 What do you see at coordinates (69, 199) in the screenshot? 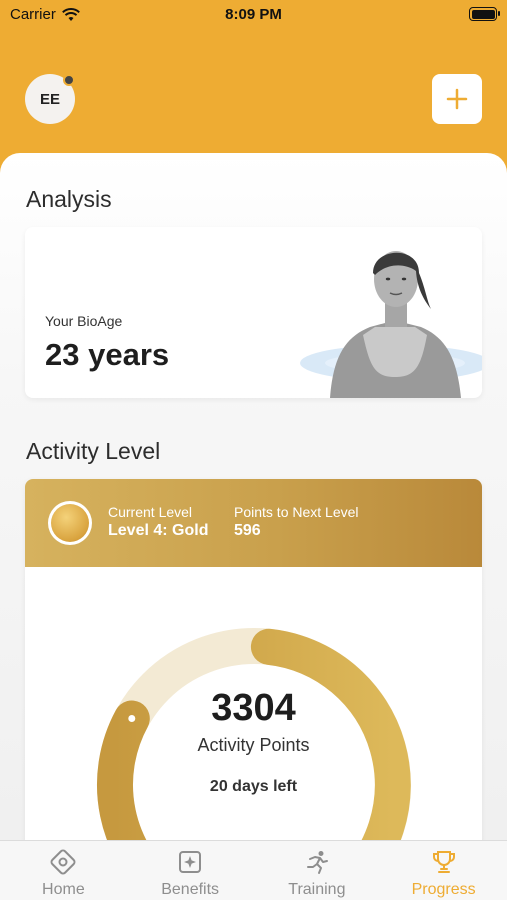
I see `analysis-title: Analysis` at bounding box center [69, 199].